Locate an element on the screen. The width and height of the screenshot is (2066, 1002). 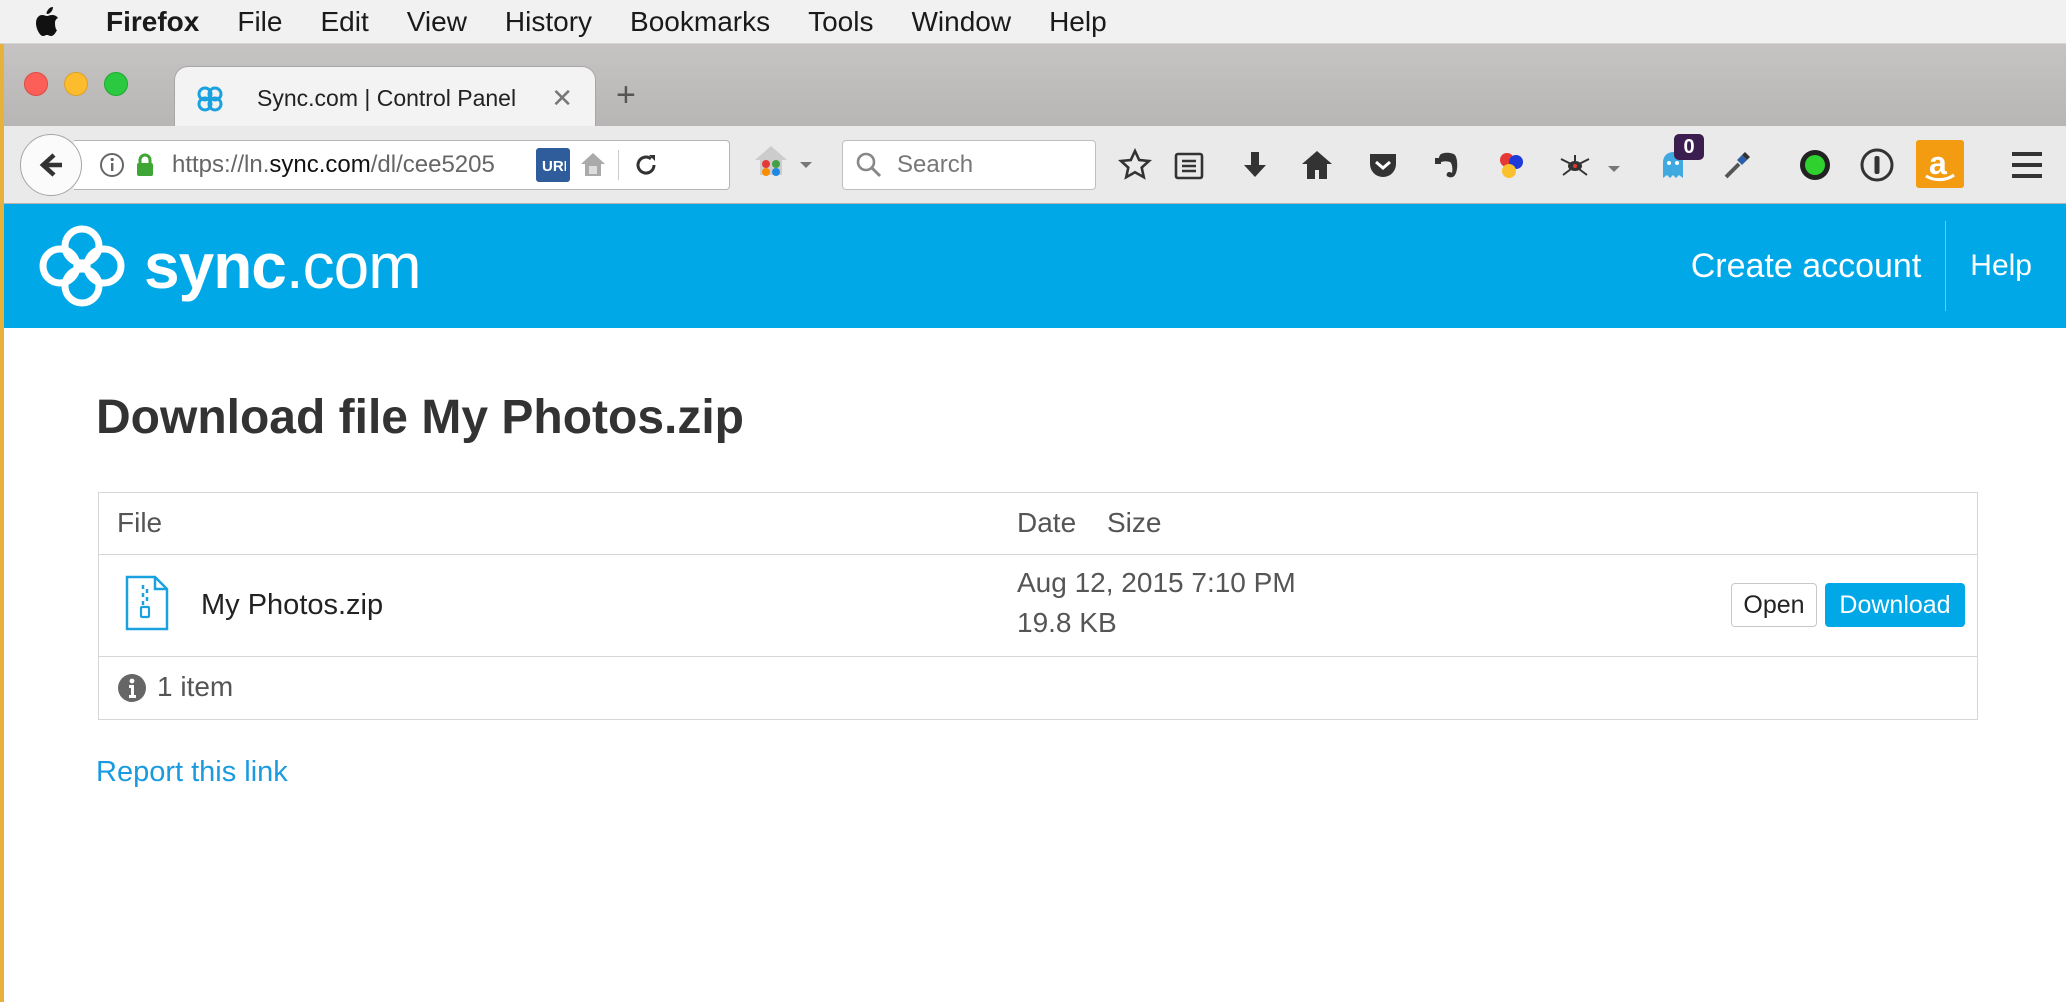
menu-window: Window is located at coordinates (961, 22).